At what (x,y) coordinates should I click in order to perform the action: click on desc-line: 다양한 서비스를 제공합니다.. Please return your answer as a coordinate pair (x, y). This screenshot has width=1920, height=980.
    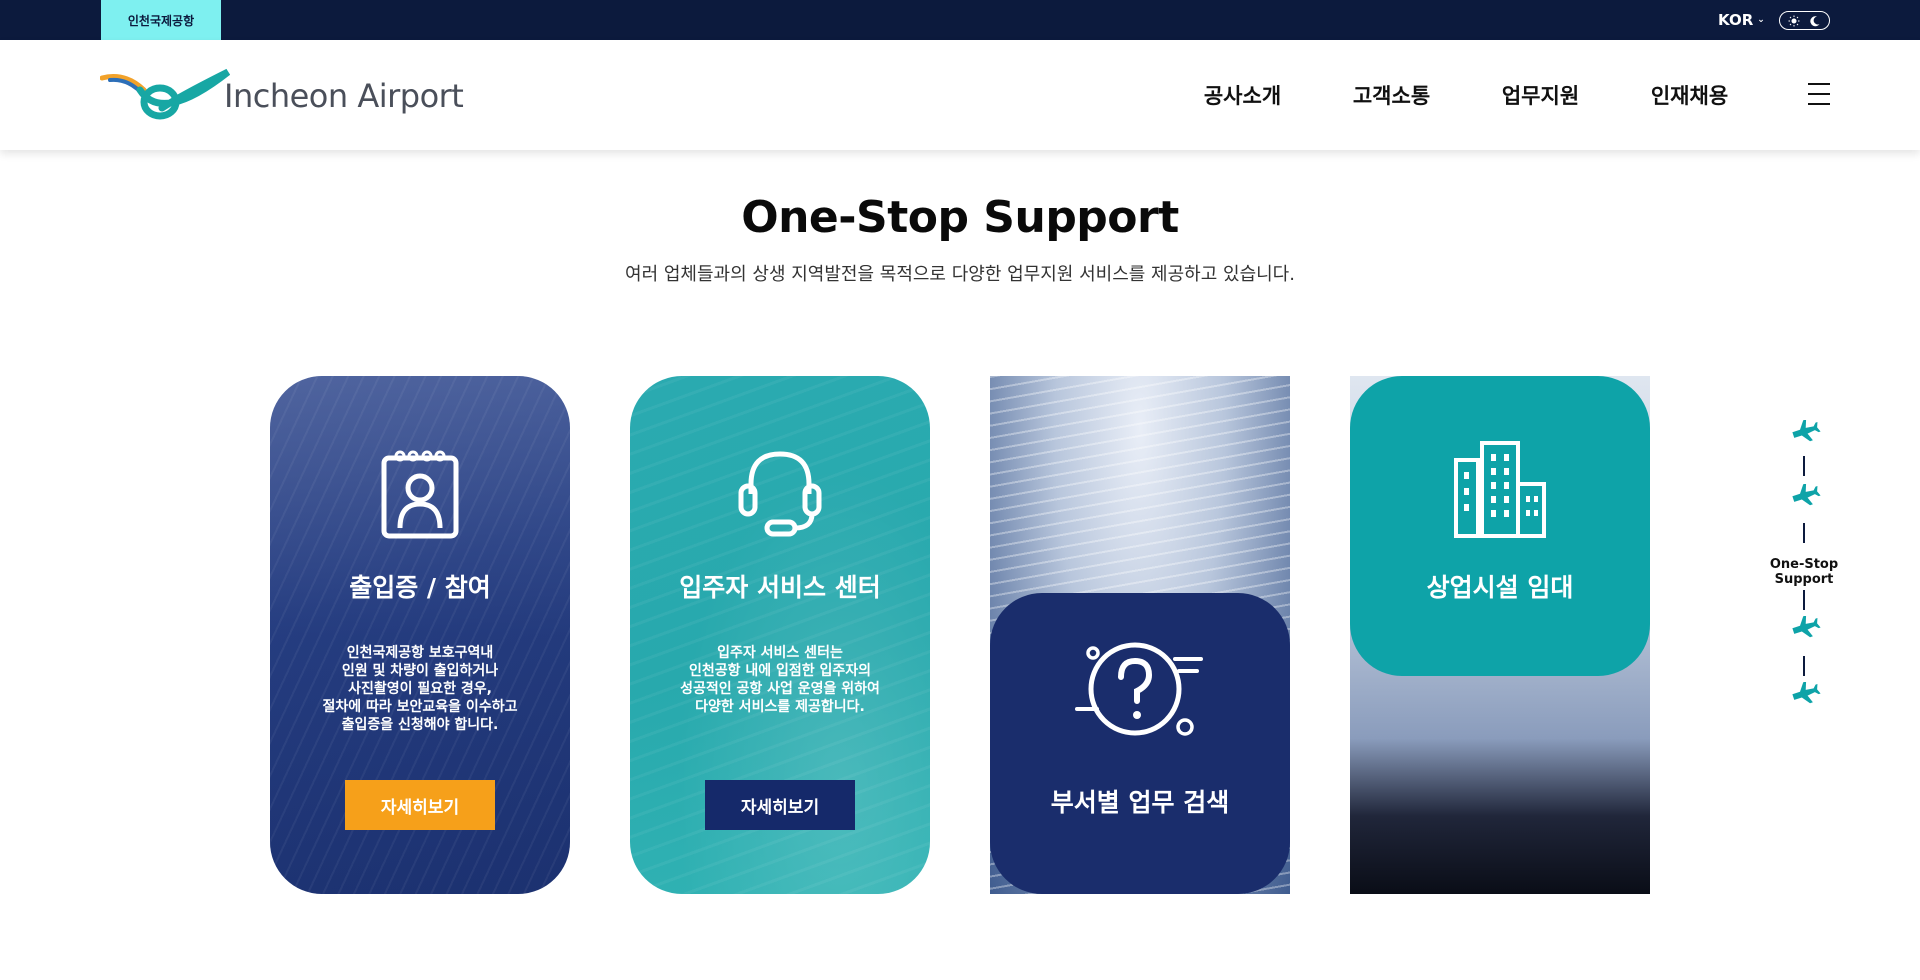
    Looking at the image, I should click on (780, 707).